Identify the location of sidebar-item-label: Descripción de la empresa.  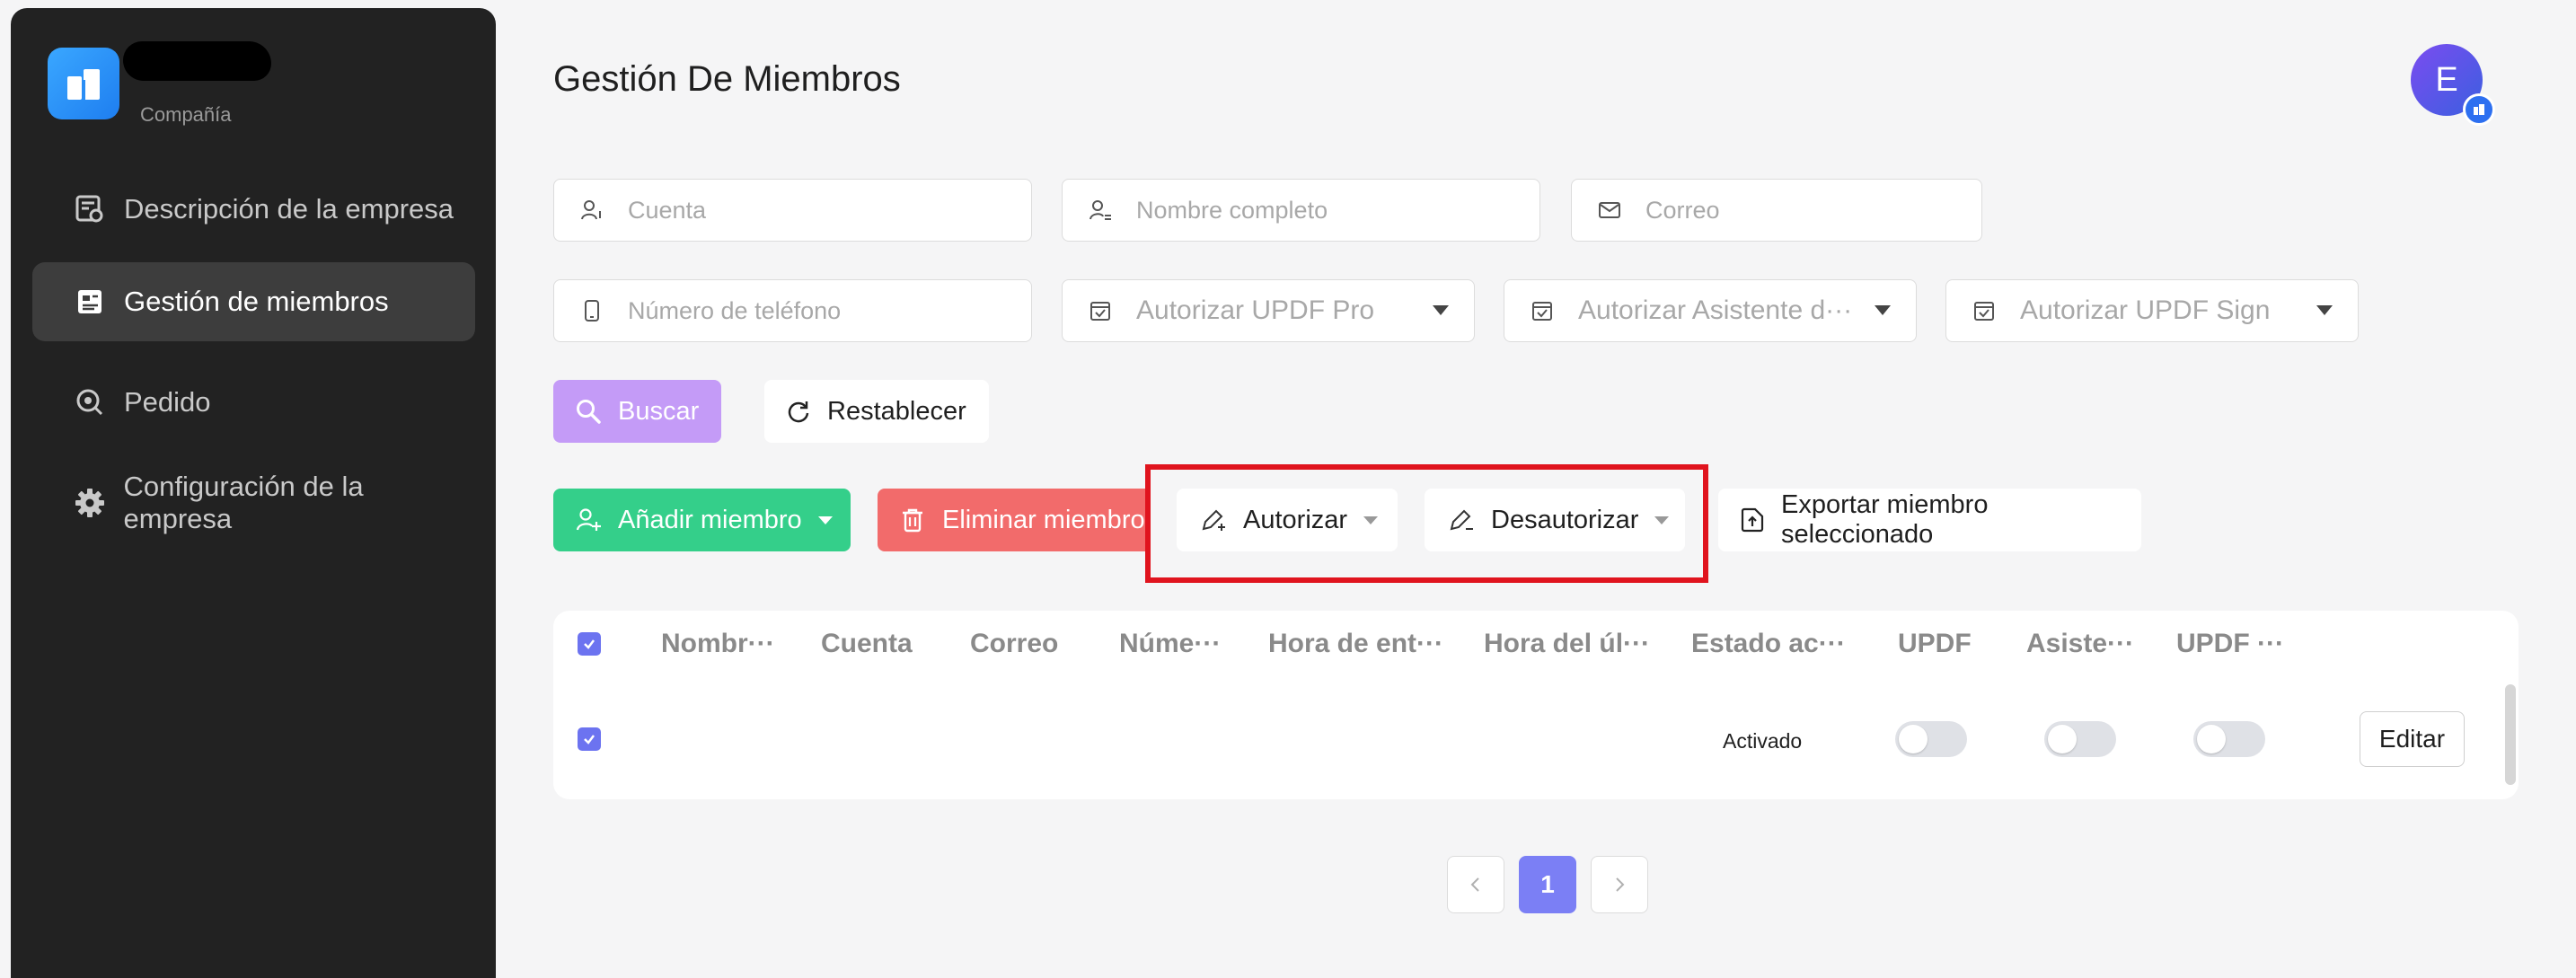
(289, 209).